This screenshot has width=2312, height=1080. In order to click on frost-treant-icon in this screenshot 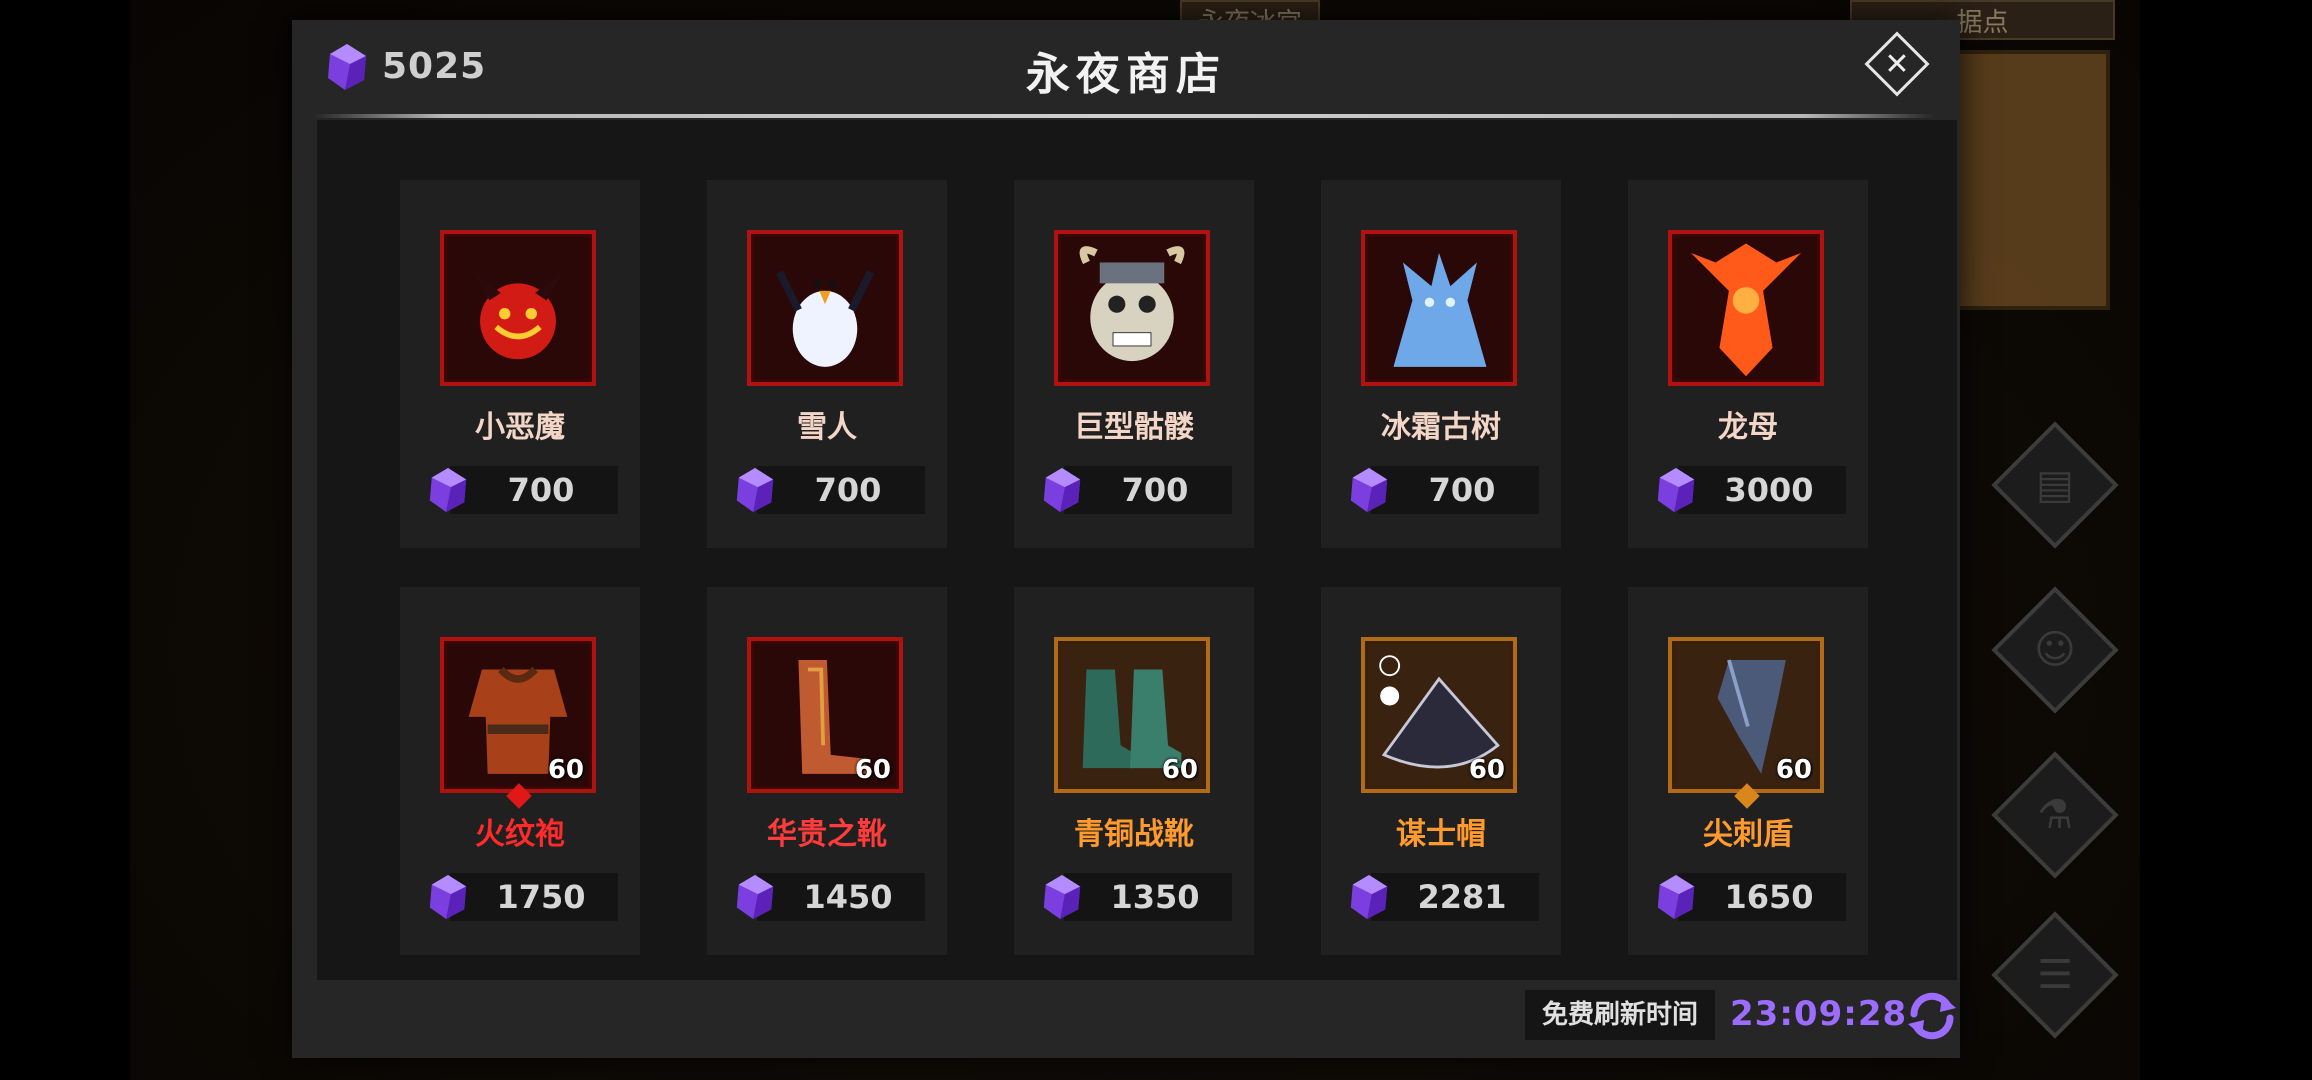, I will do `click(1440, 309)`.